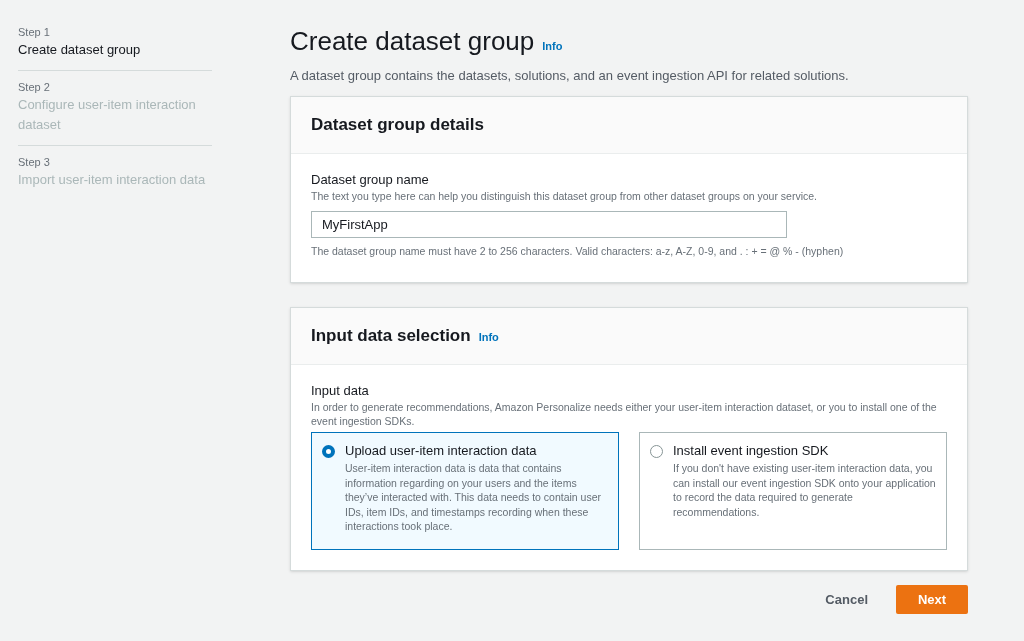 The image size is (1024, 641). I want to click on option-title: Install event ingestion SDK, so click(751, 451).